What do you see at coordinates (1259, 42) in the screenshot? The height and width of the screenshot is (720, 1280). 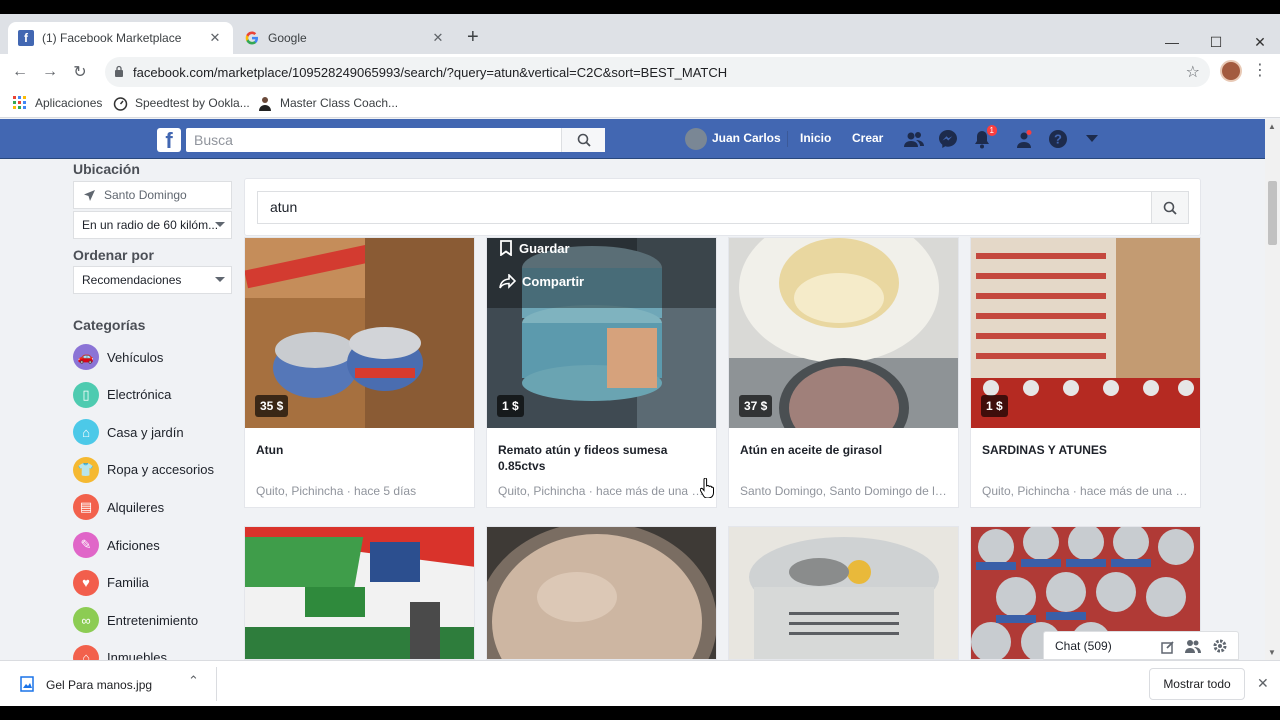 I see `close-window-icon: ✕` at bounding box center [1259, 42].